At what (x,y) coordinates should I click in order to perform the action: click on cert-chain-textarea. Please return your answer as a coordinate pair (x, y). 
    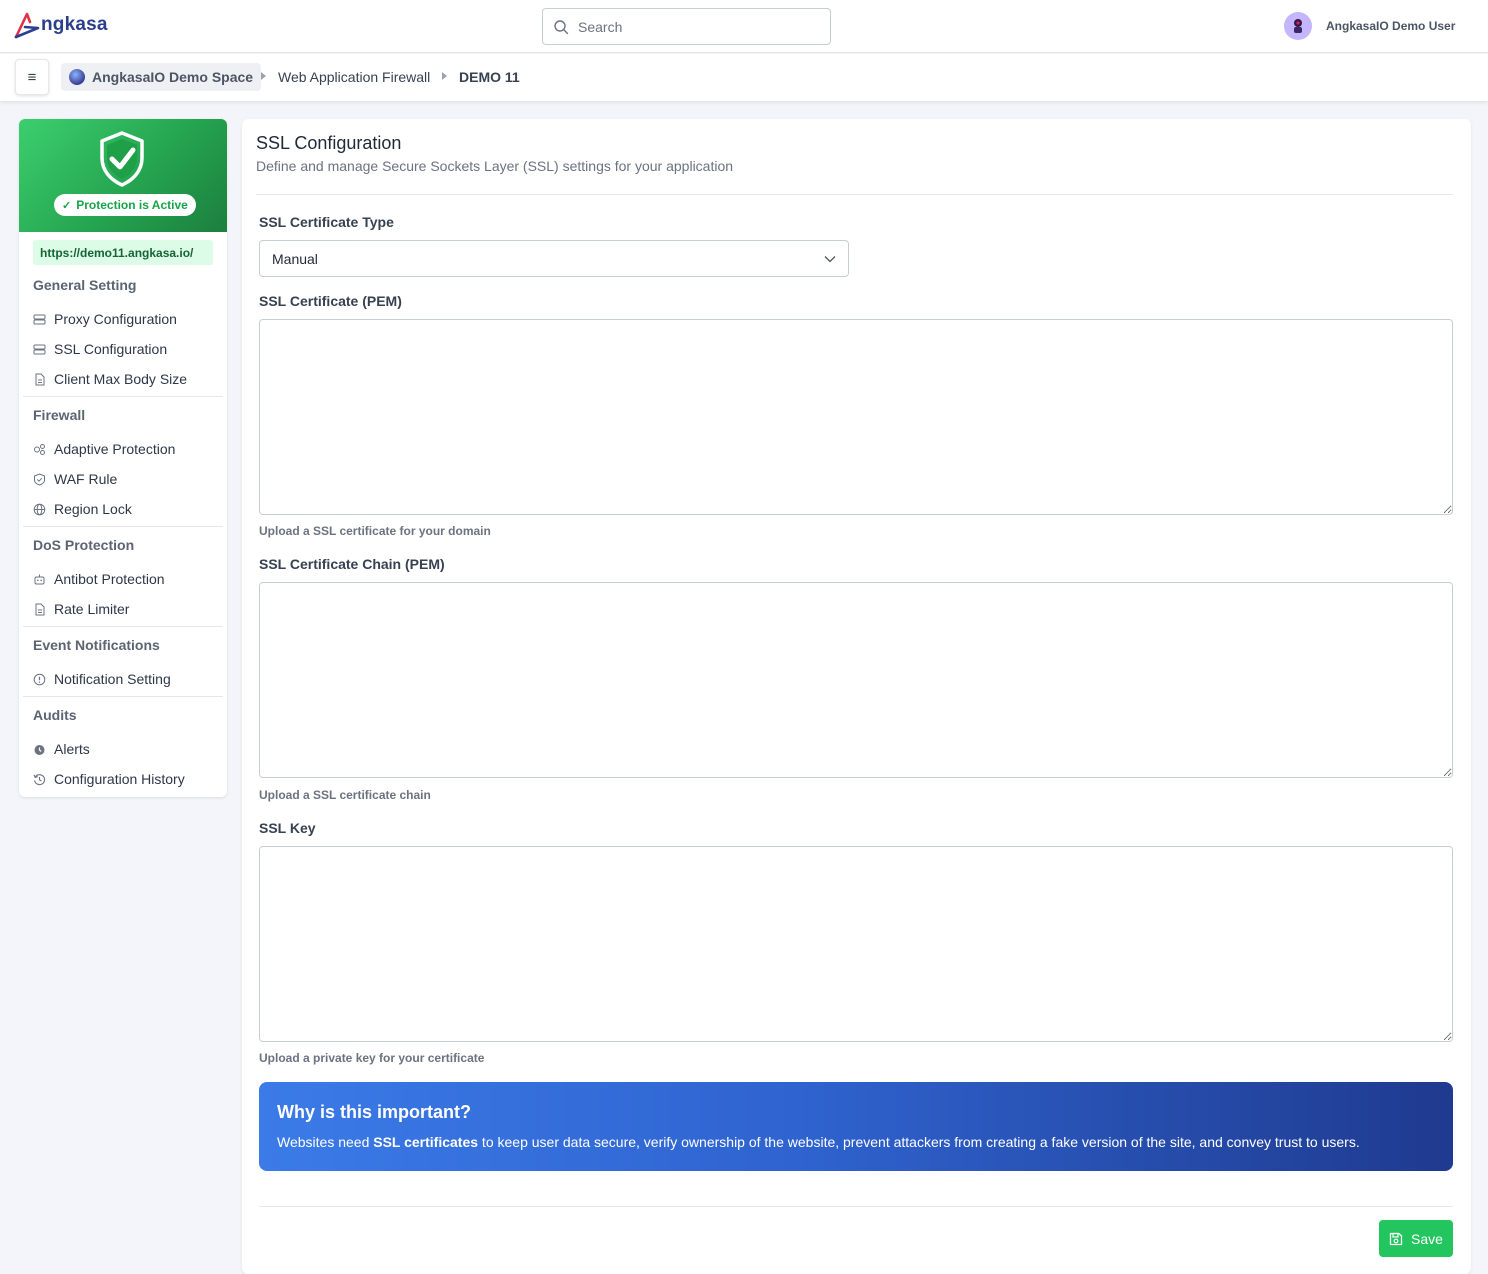
    Looking at the image, I should click on (856, 680).